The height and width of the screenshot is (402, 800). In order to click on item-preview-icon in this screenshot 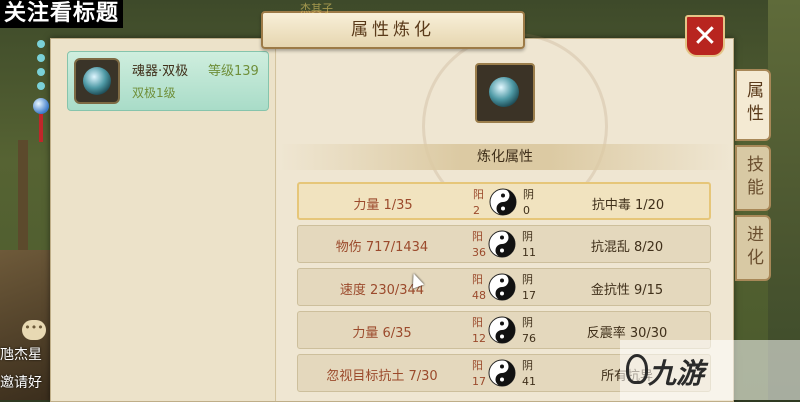, I will do `click(505, 93)`.